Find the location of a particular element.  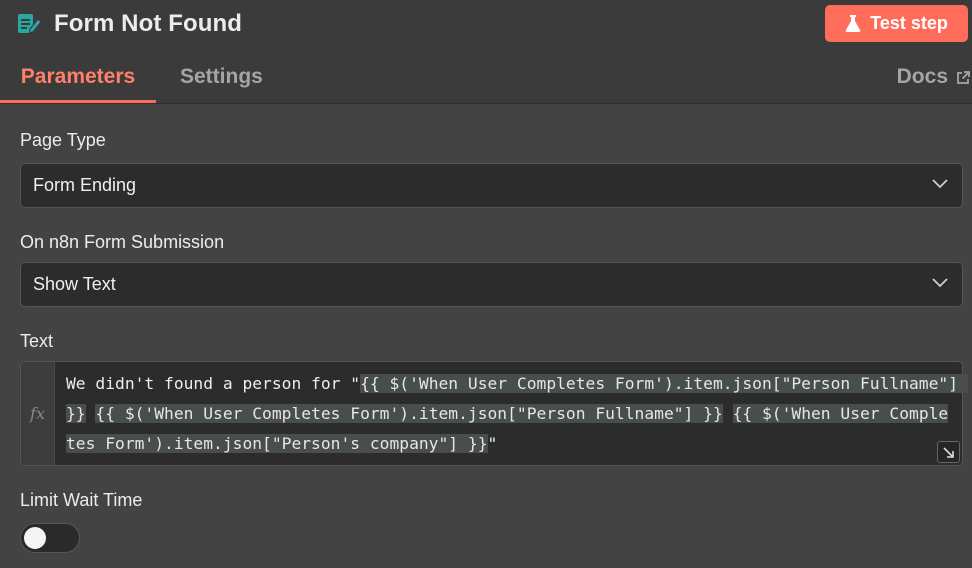

text-field-label: Text is located at coordinates (37, 341).